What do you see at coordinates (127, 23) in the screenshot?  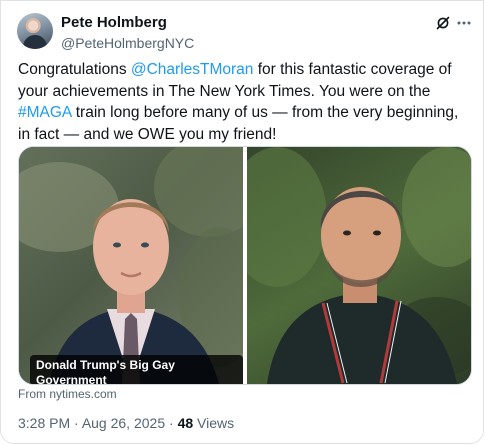 I see `author-display-name: Pete Holmberg` at bounding box center [127, 23].